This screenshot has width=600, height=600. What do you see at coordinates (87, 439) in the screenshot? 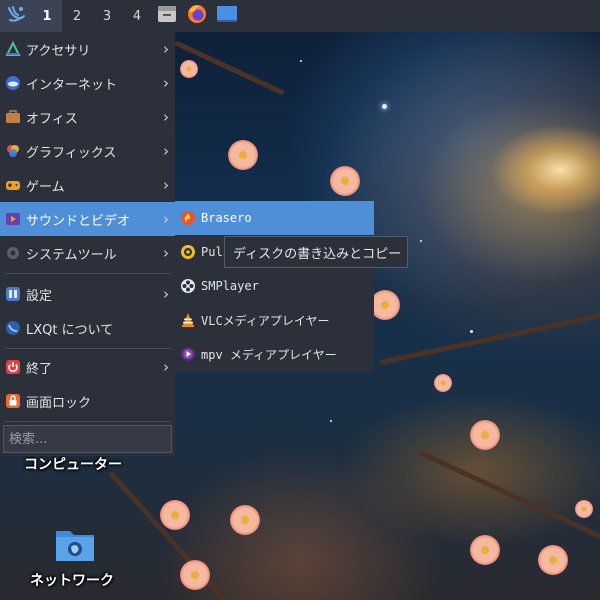
I see `menu-search-input` at bounding box center [87, 439].